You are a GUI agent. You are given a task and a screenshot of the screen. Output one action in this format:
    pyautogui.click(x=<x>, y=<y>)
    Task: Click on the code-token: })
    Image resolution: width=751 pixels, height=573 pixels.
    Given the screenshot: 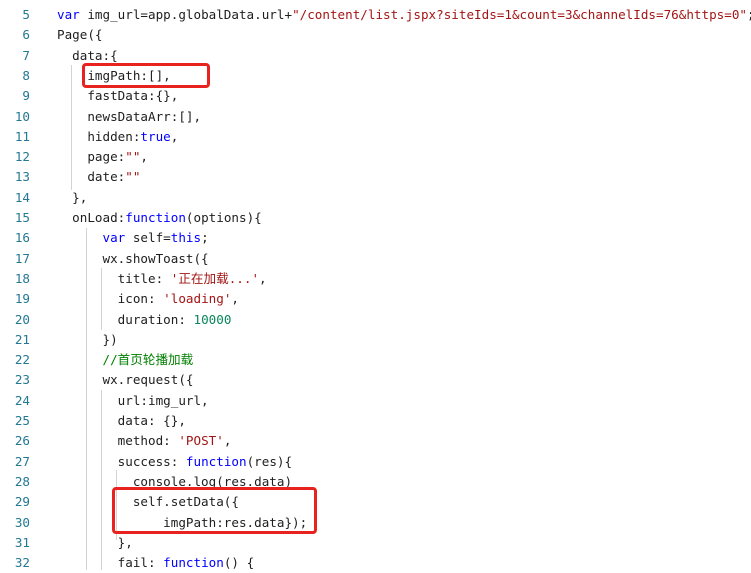 What is the action you would take?
    pyautogui.click(x=87, y=339)
    